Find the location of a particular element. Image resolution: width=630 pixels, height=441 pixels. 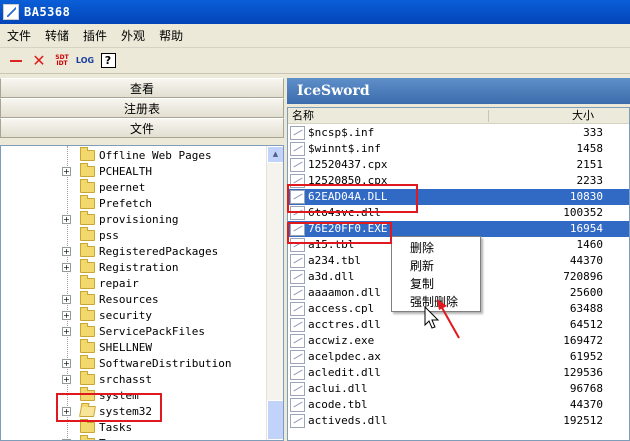

tree-item: repair is located at coordinates (133, 282).